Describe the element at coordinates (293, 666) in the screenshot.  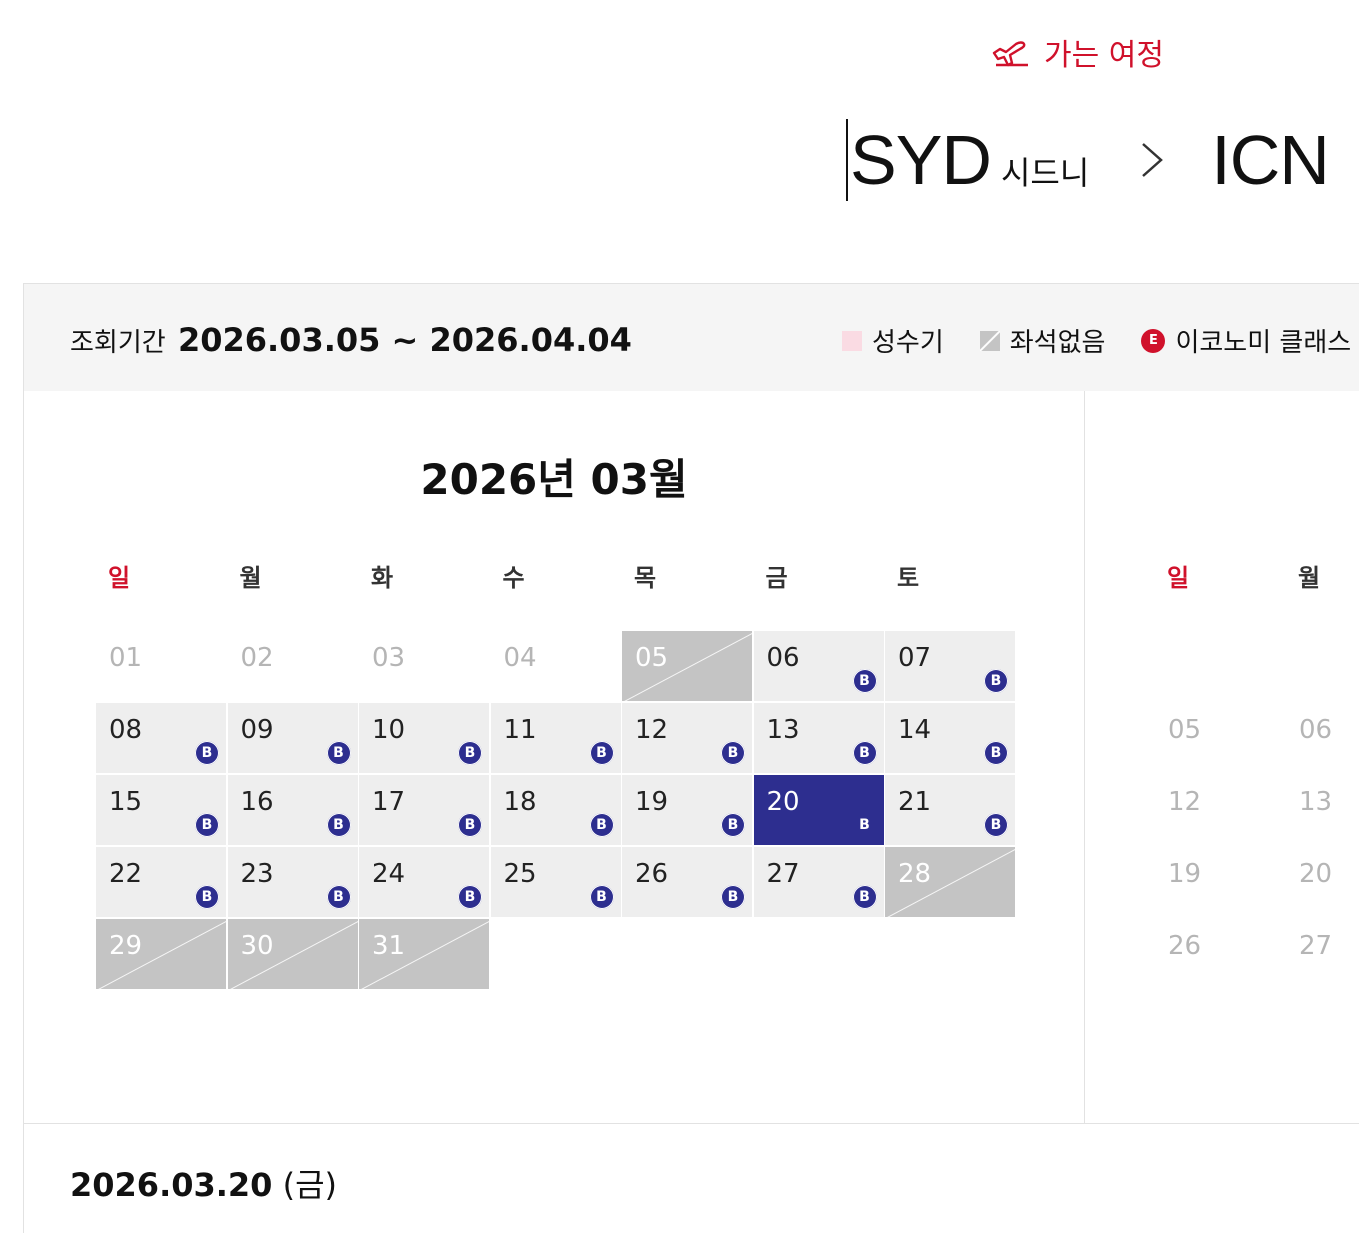
I see `calendar-day-02: 02` at that location.